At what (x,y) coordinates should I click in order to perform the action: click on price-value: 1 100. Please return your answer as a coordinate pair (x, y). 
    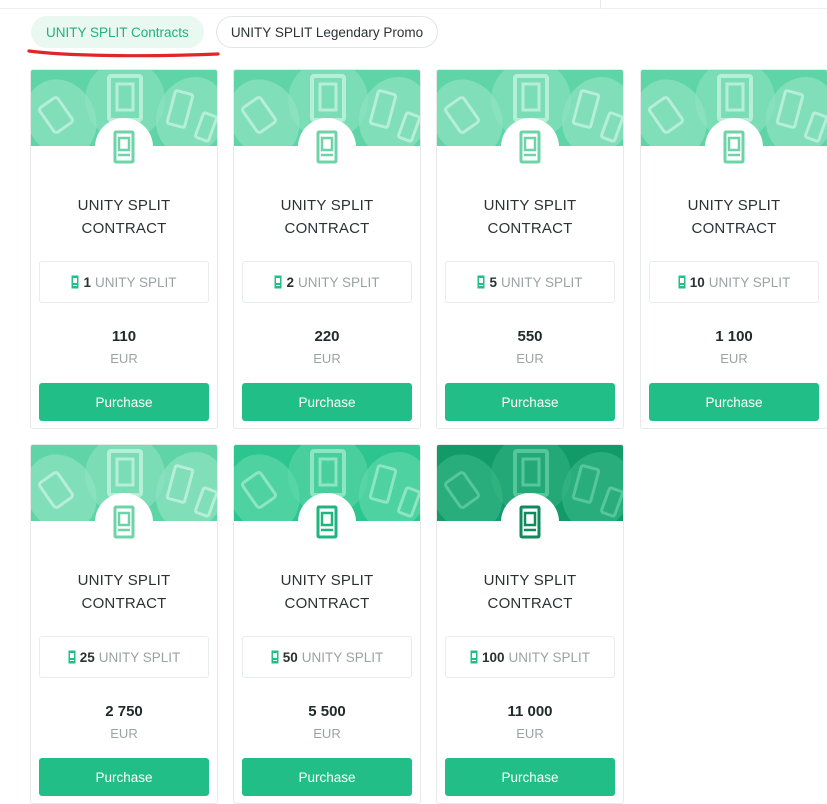
    Looking at the image, I should click on (734, 336).